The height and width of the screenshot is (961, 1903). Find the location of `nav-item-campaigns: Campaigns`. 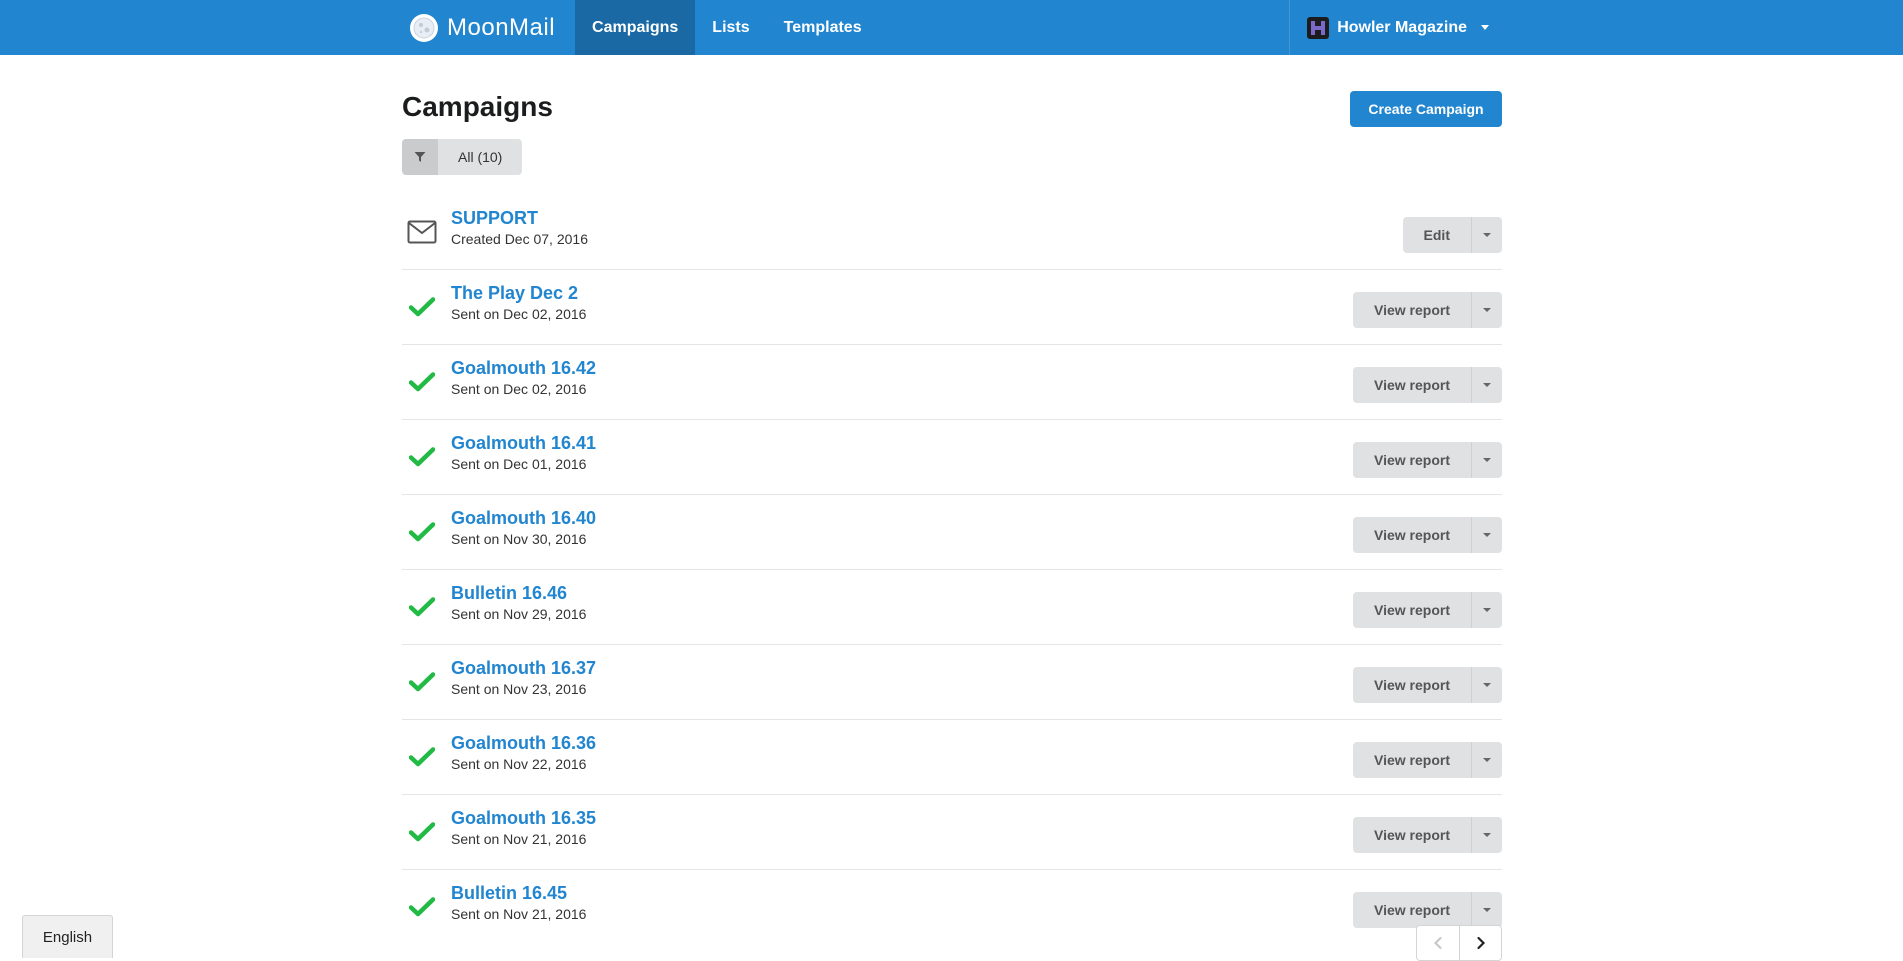

nav-item-campaigns: Campaigns is located at coordinates (635, 27).